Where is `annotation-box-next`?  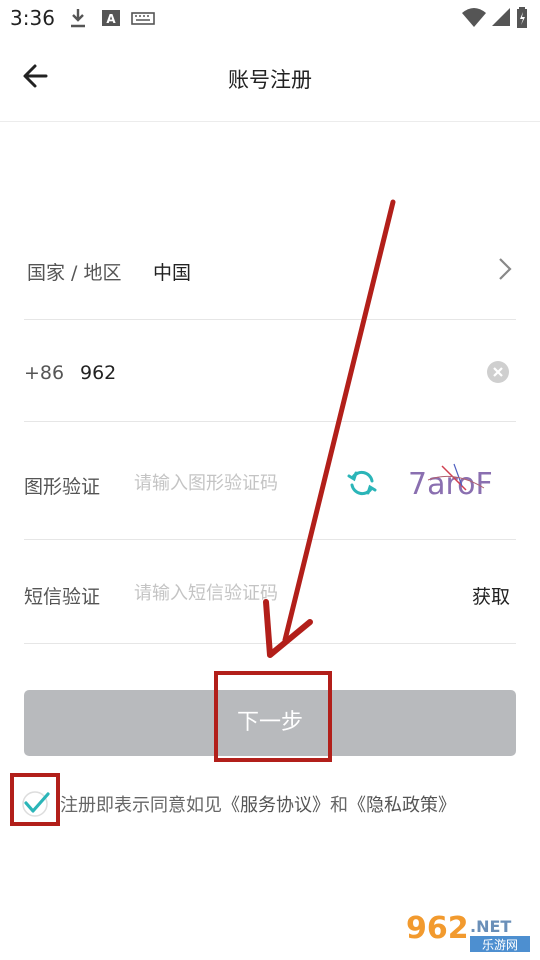 annotation-box-next is located at coordinates (273, 716).